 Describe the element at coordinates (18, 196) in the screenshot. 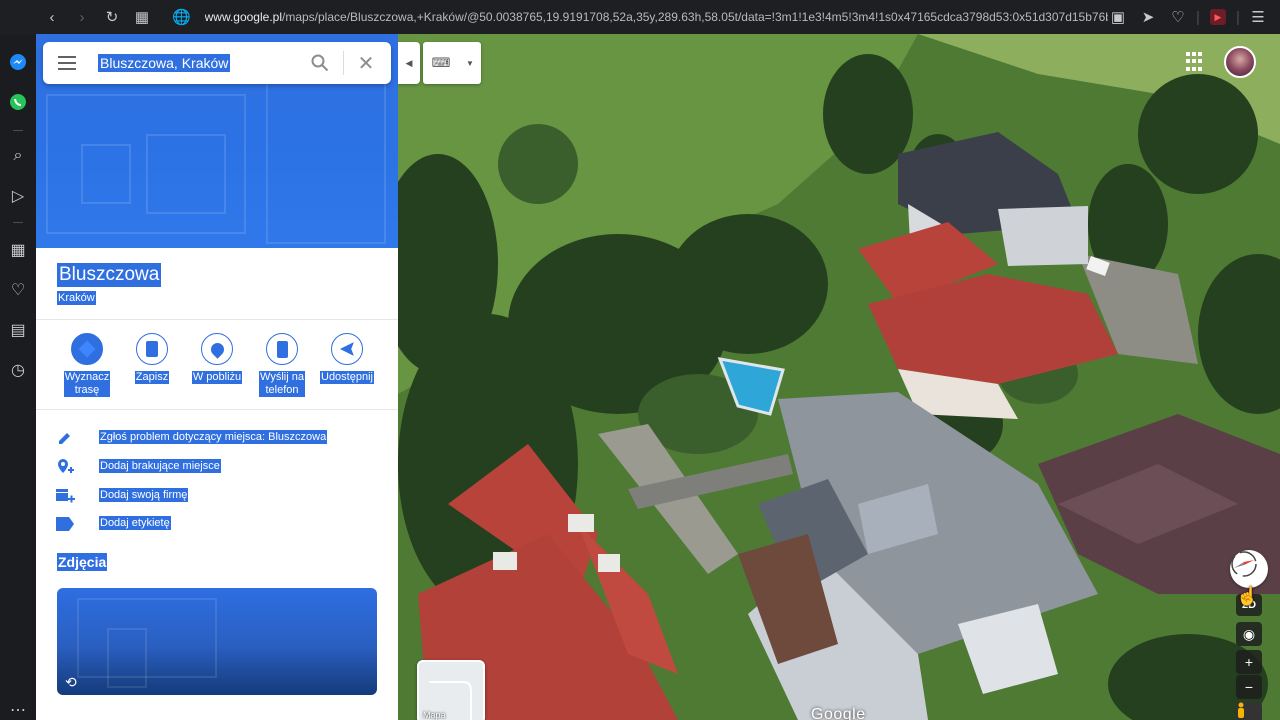

I see `send-icon: ▷` at that location.